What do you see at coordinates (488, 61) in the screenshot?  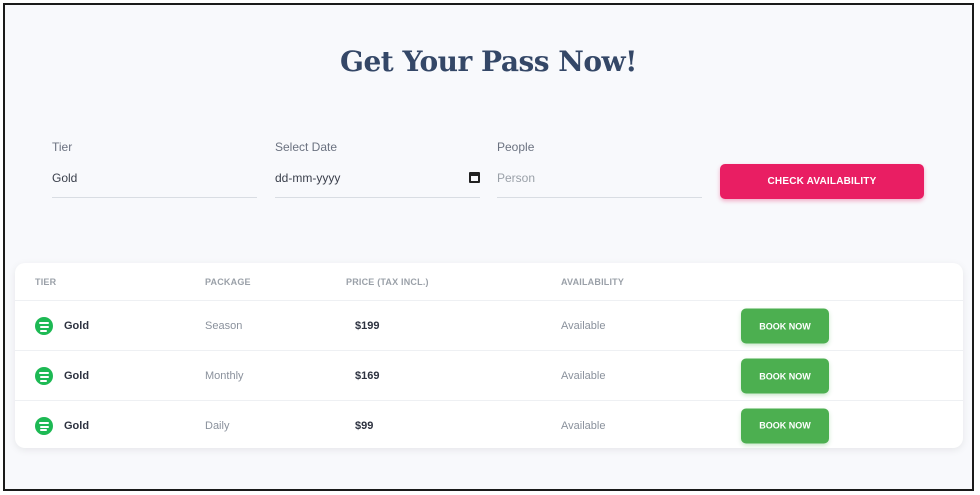 I see `page-title: Get Your Pass Now!` at bounding box center [488, 61].